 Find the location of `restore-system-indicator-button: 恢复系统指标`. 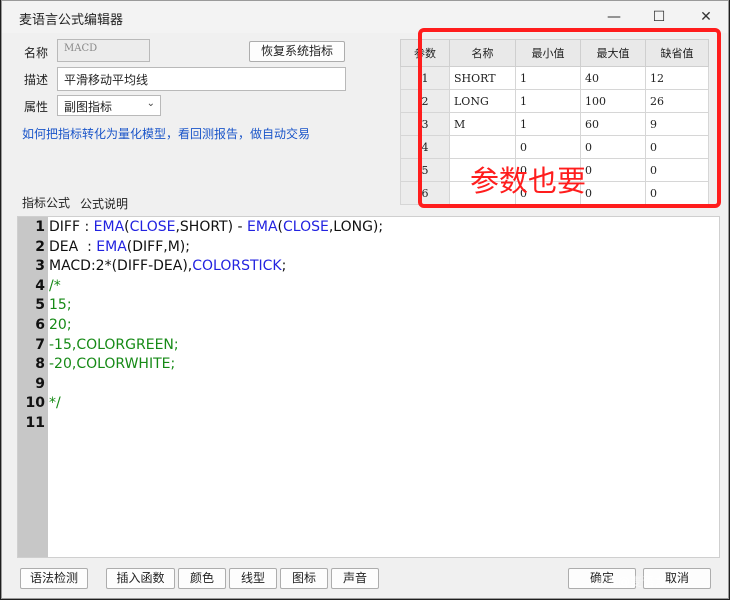

restore-system-indicator-button: 恢复系统指标 is located at coordinates (297, 51).